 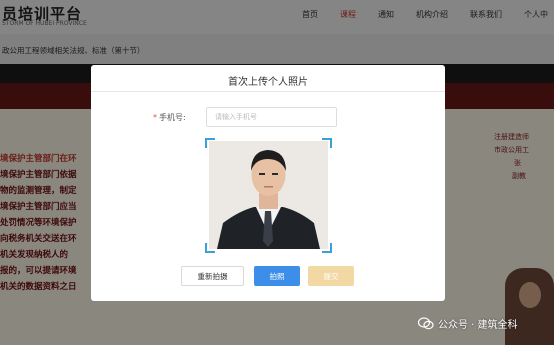 I want to click on submit-button: 提交, so click(x=331, y=276).